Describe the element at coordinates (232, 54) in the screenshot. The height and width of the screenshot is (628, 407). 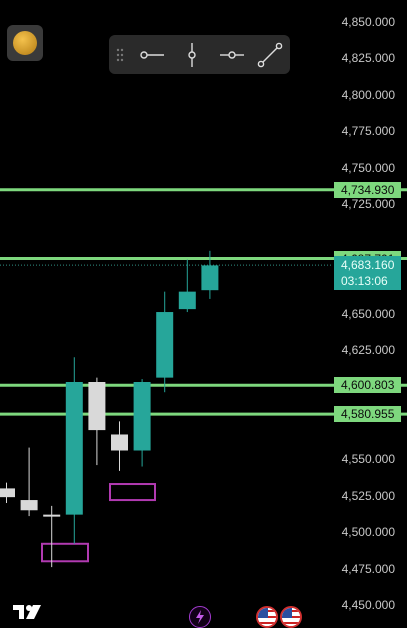
I see `horizontal-line-tool-icon` at that location.